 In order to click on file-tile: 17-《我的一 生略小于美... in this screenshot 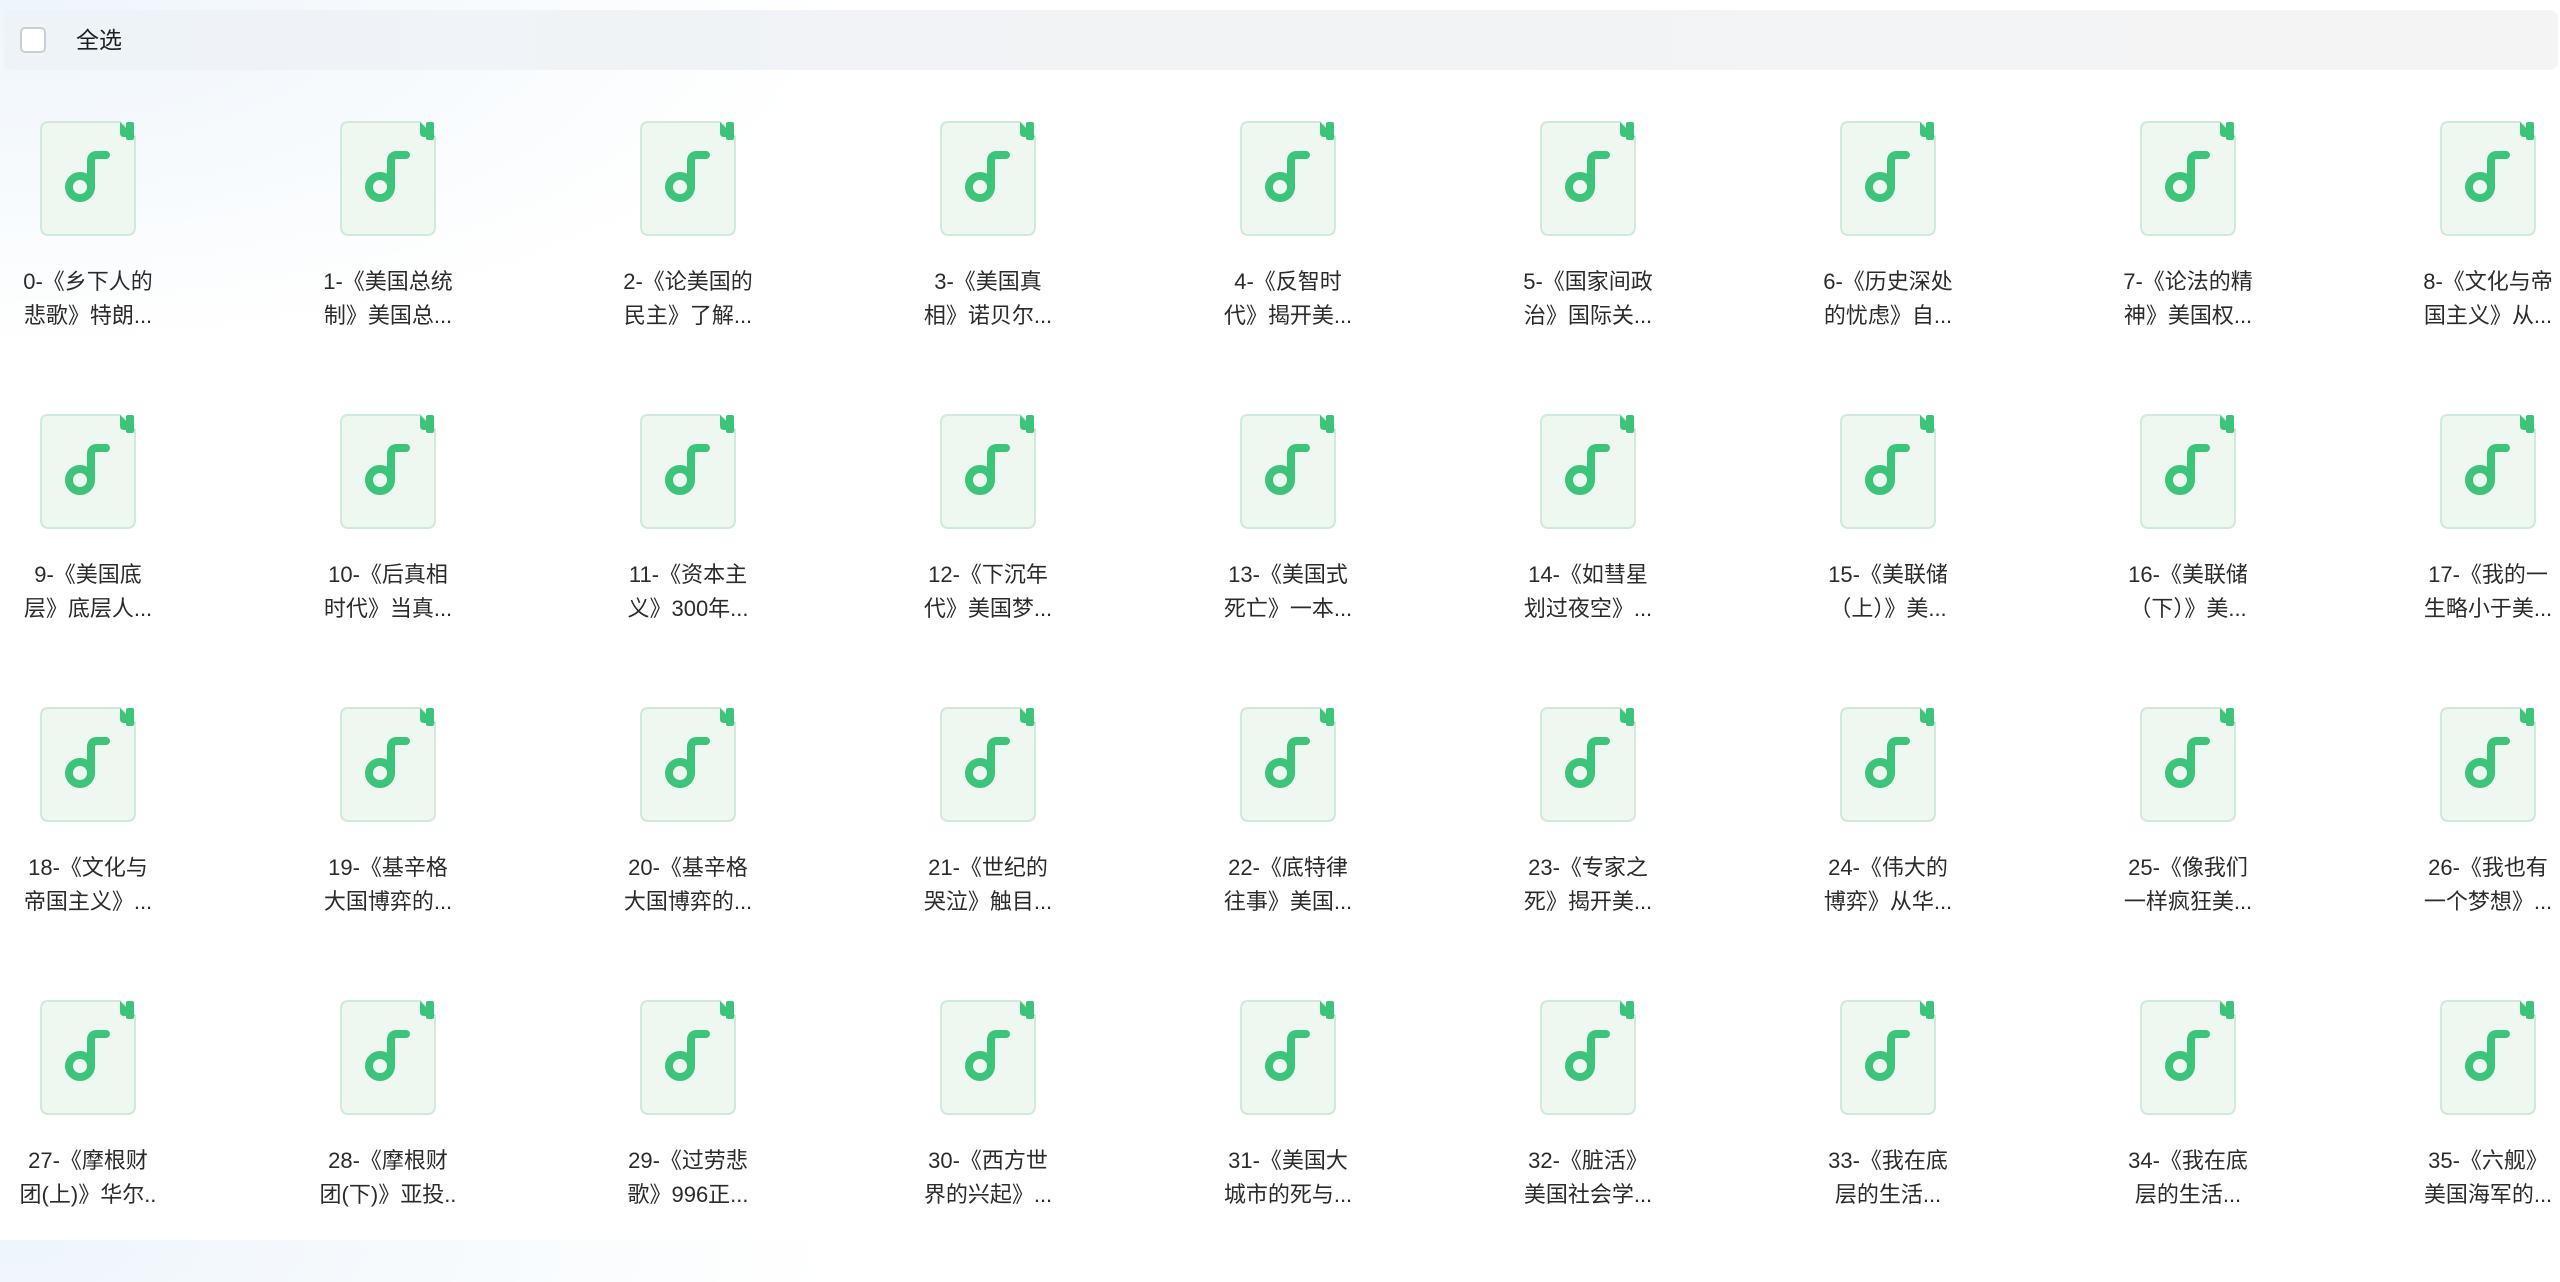, I will do `click(2480, 549)`.